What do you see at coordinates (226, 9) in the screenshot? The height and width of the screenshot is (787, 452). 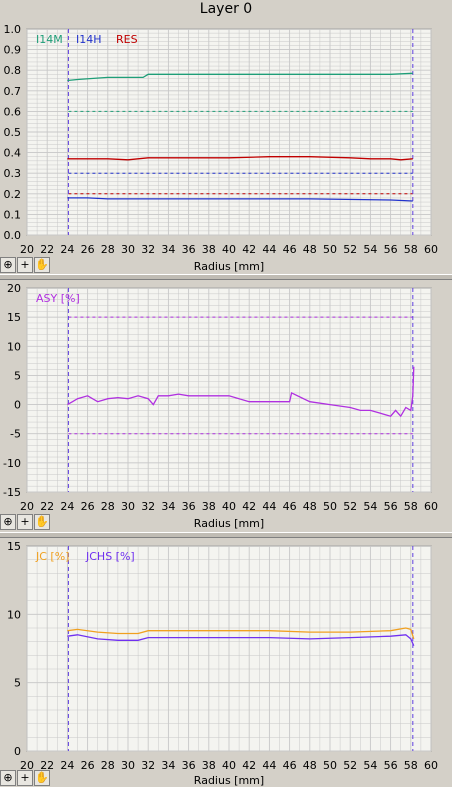 I see `chart-title: Layer 0` at bounding box center [226, 9].